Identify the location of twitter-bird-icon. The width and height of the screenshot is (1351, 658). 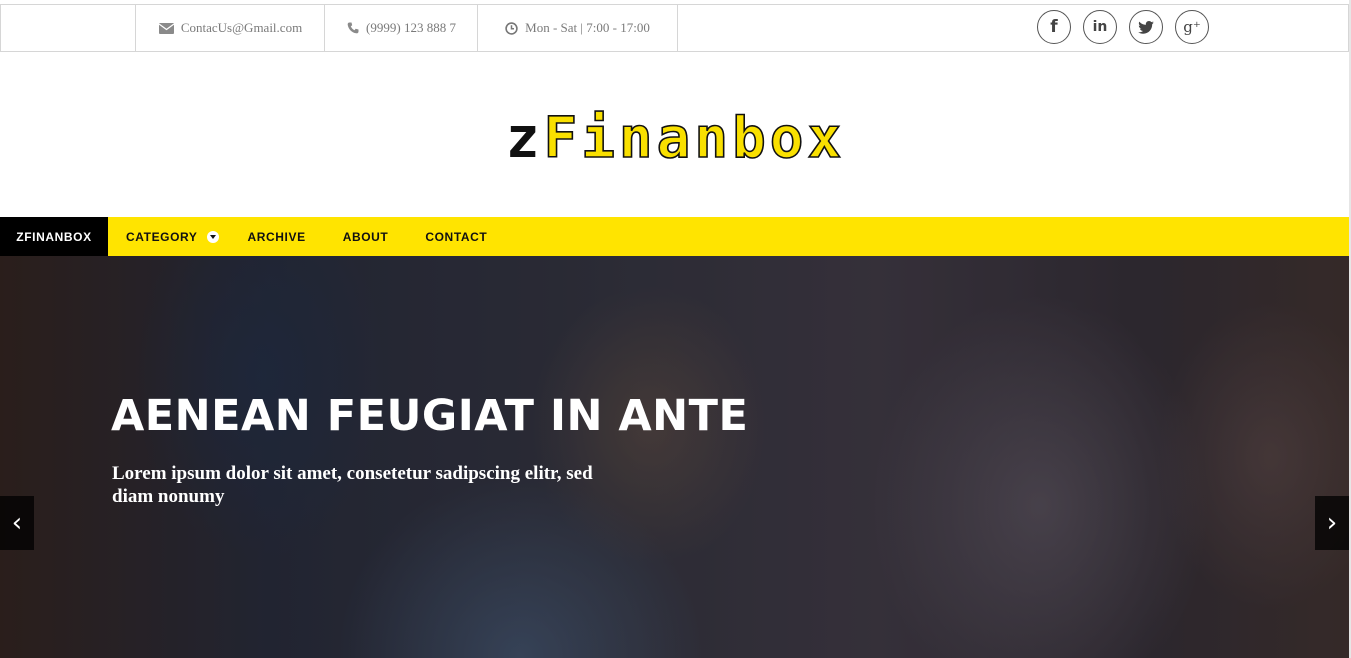
(1146, 27).